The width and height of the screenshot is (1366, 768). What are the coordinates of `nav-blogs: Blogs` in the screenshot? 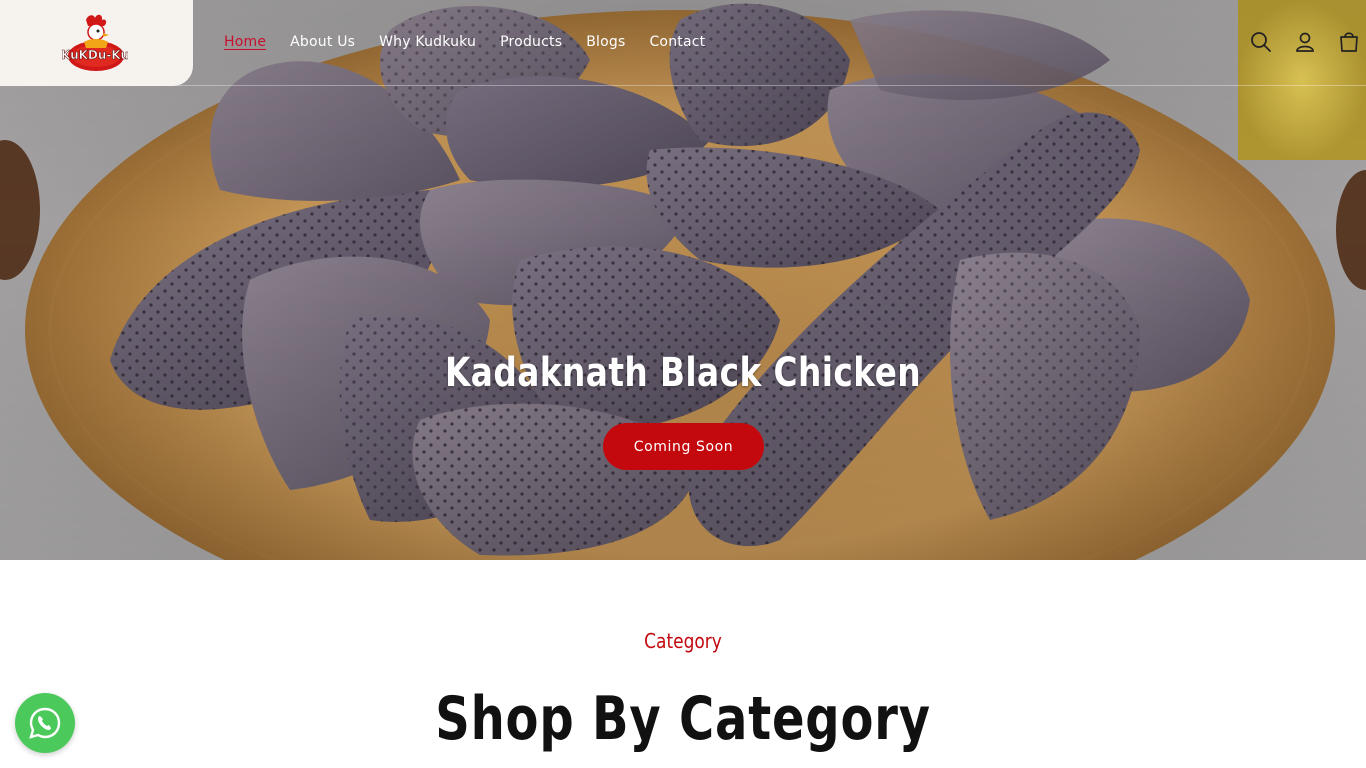 It's located at (605, 42).